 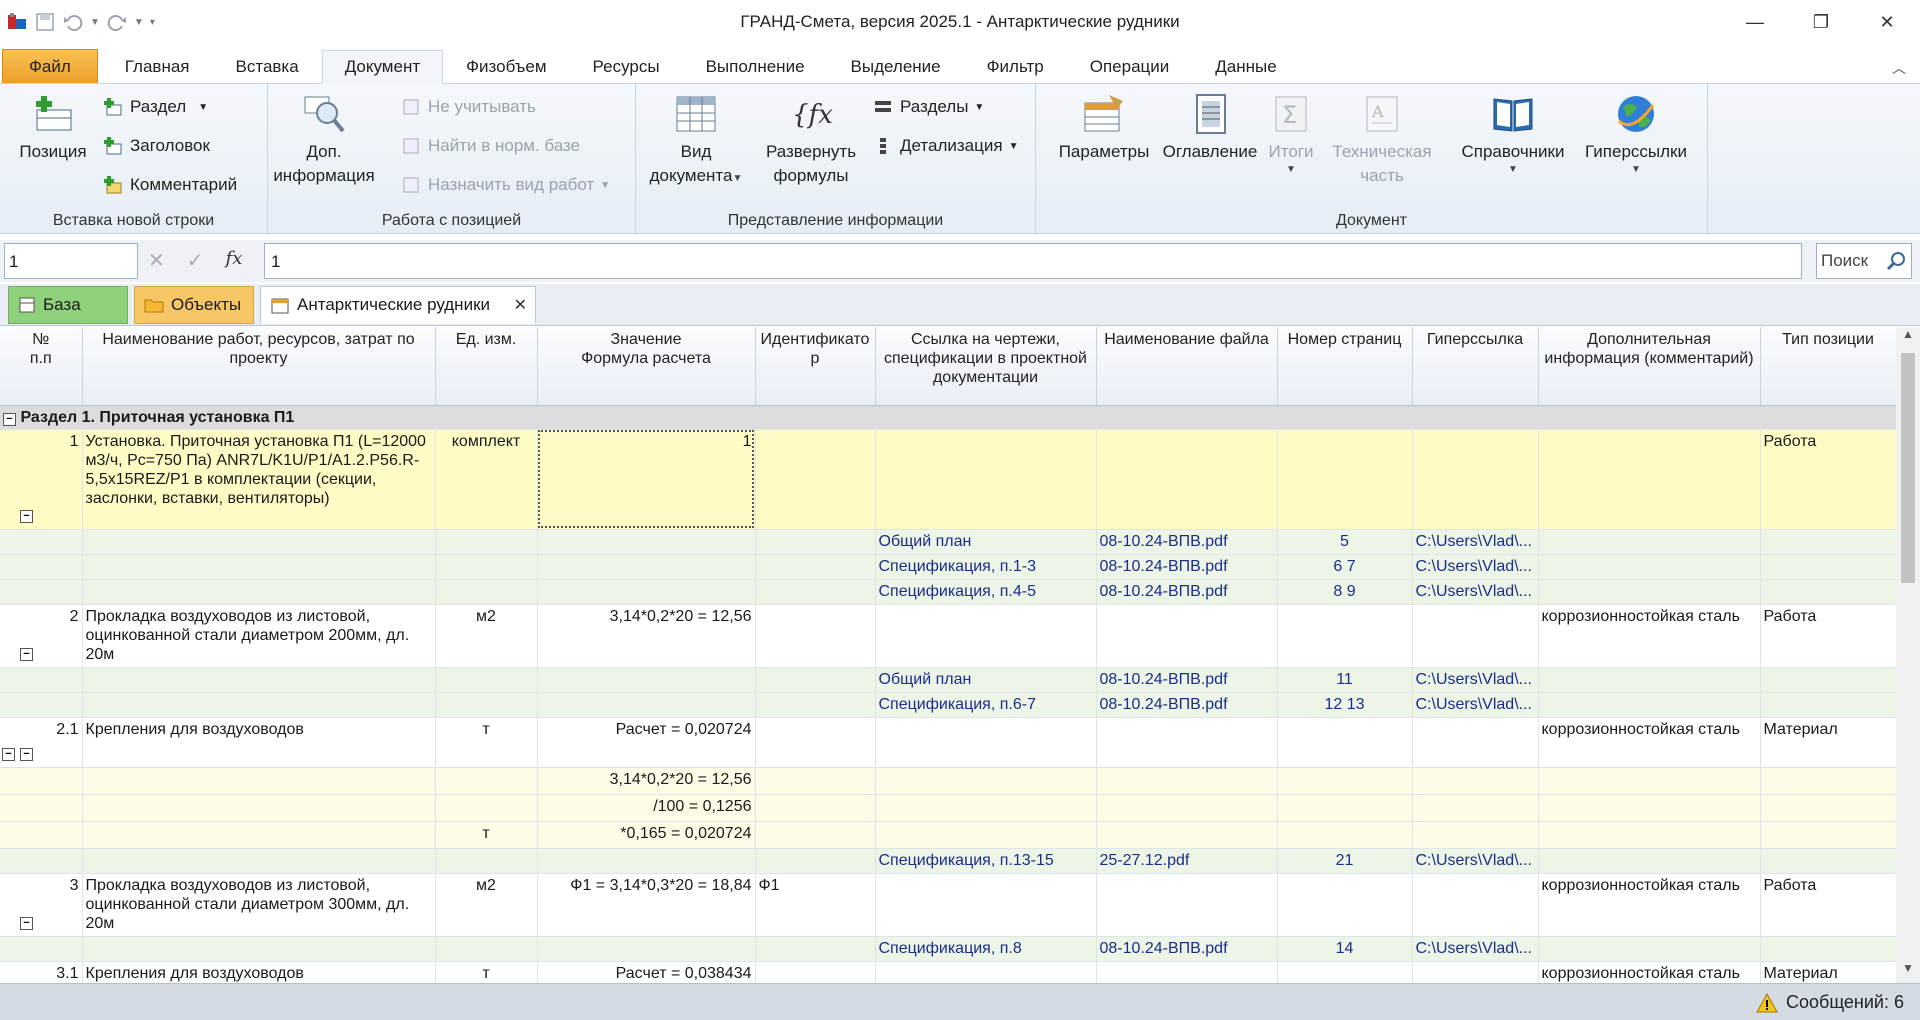 What do you see at coordinates (945, 146) in the screenshot?
I see `detail-button: Детализация ▼` at bounding box center [945, 146].